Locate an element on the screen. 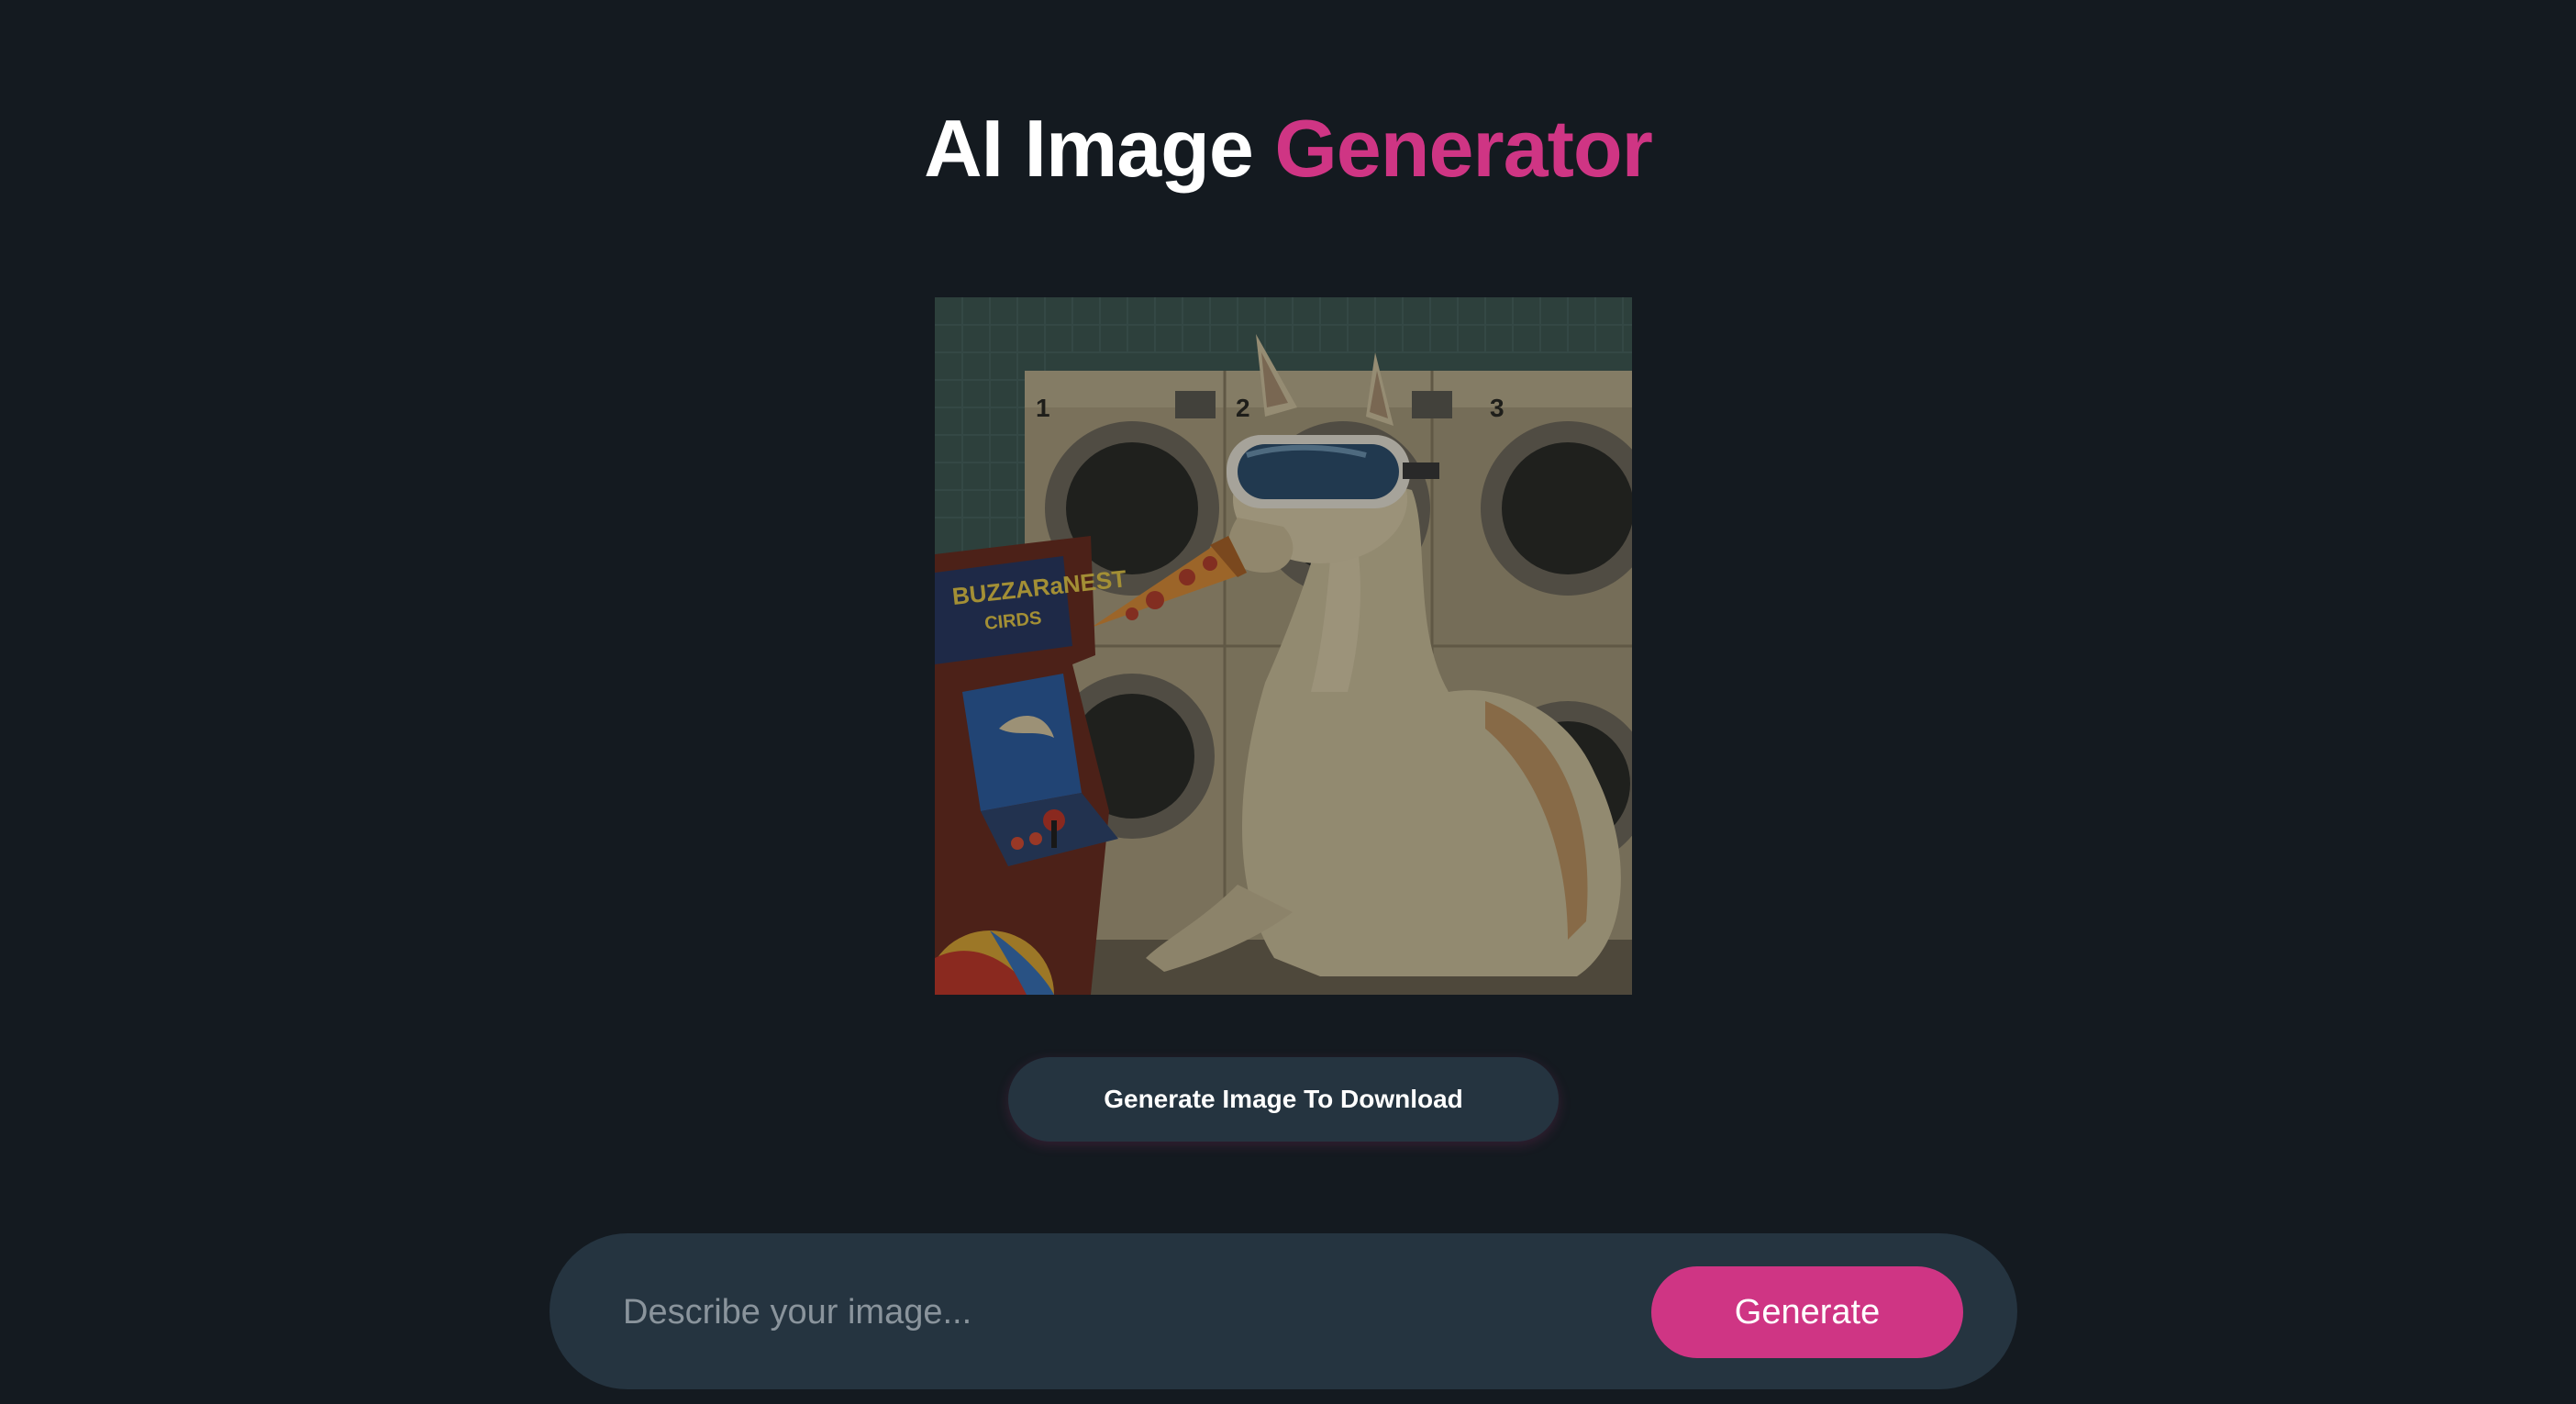 The image size is (2576, 1404). title-accent: Generator is located at coordinates (1463, 148).